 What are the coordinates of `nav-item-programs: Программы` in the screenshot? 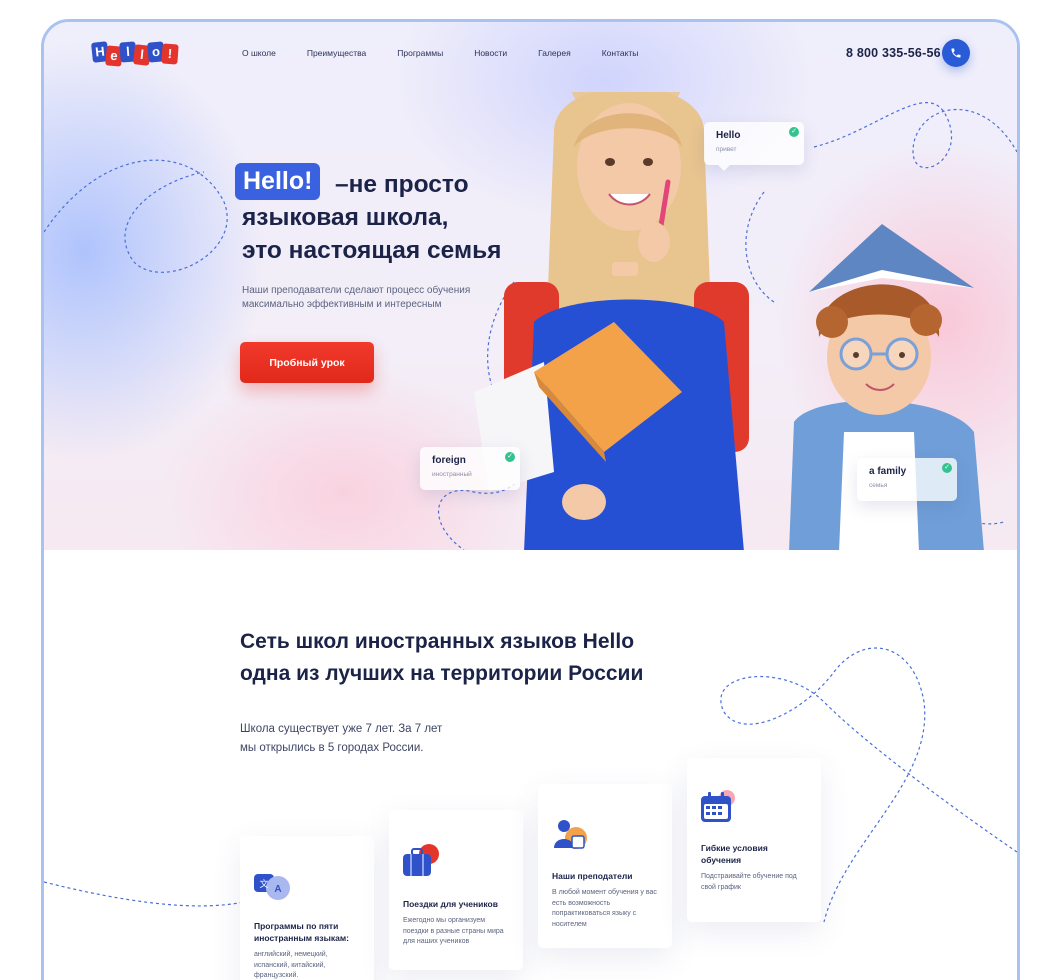 It's located at (420, 53).